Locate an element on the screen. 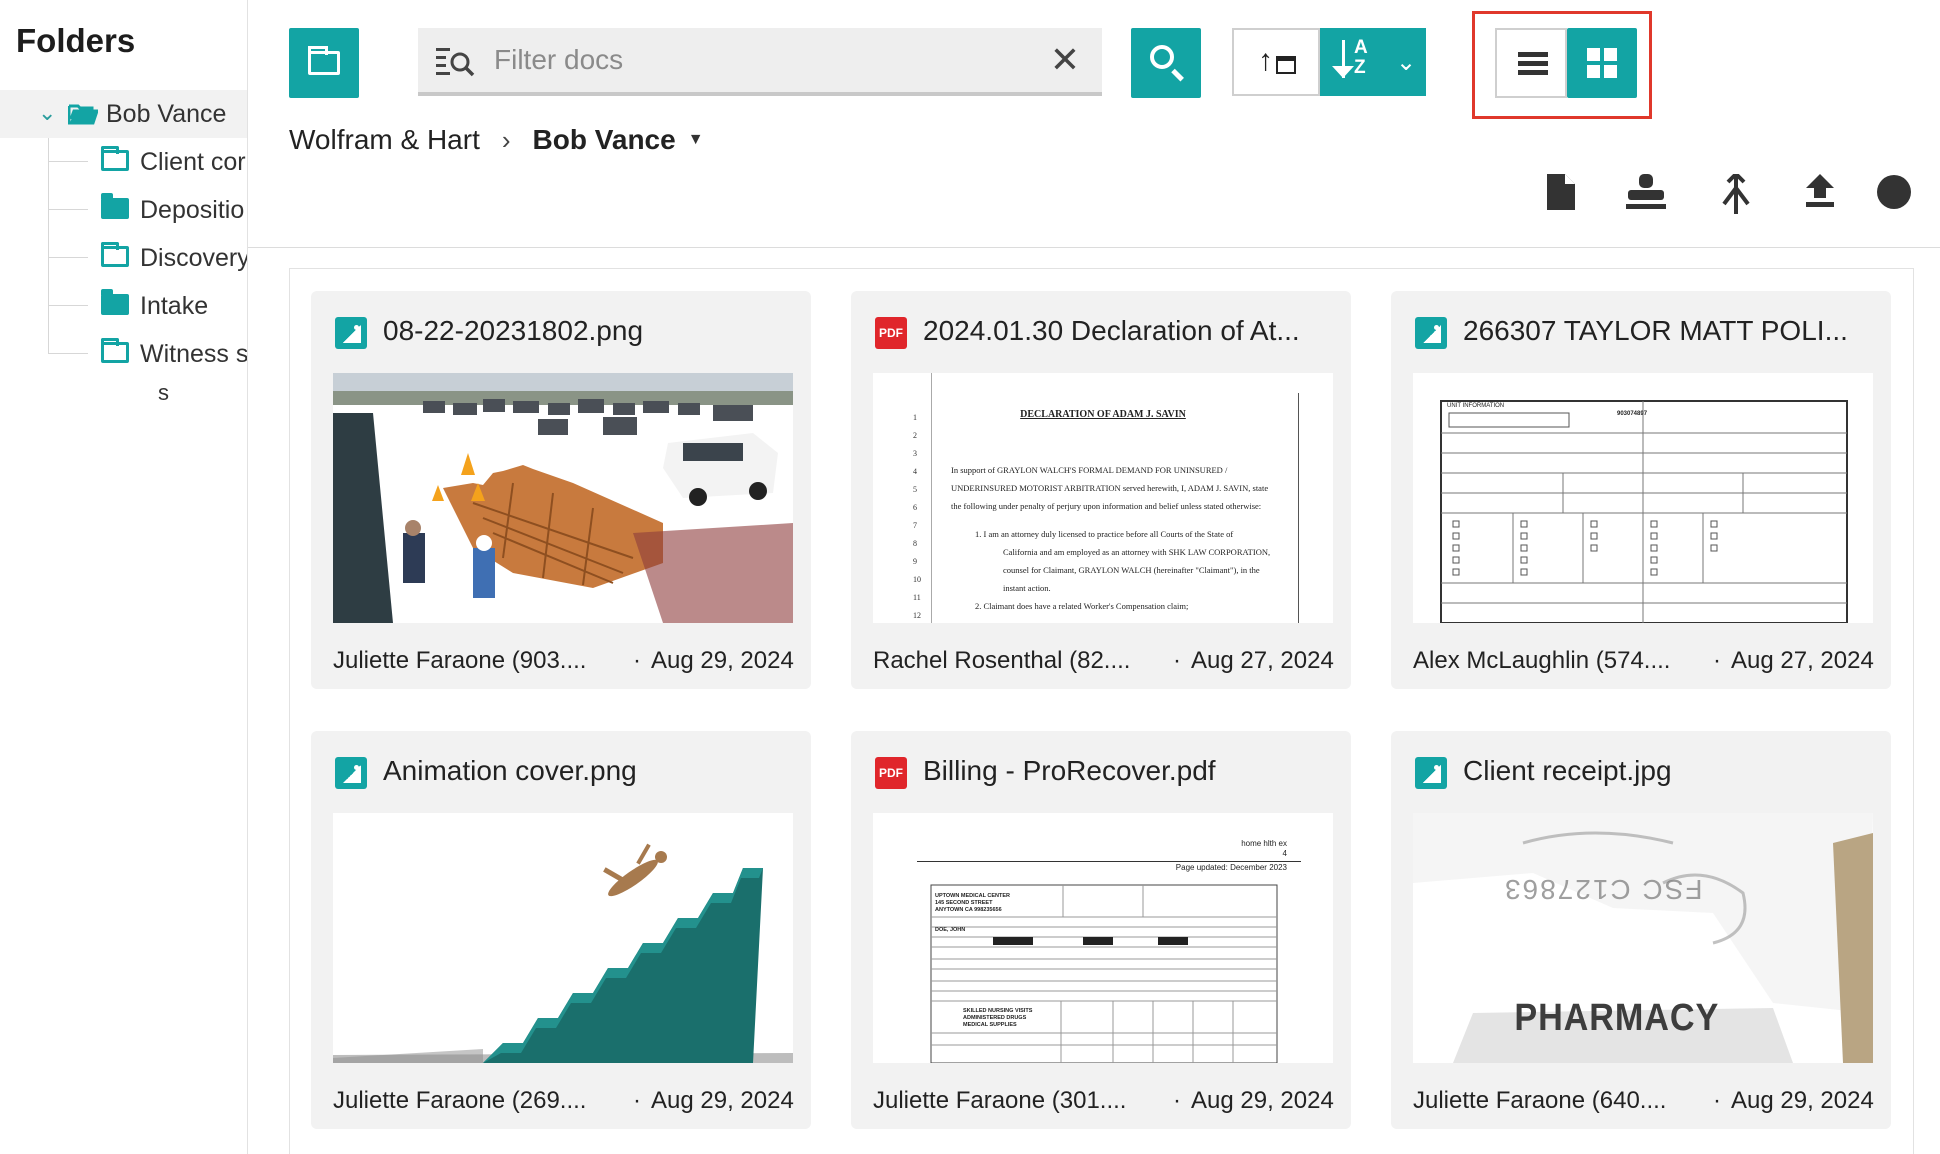 This screenshot has width=1940, height=1154. sidebar-item-label: Discovery is located at coordinates (194, 258).